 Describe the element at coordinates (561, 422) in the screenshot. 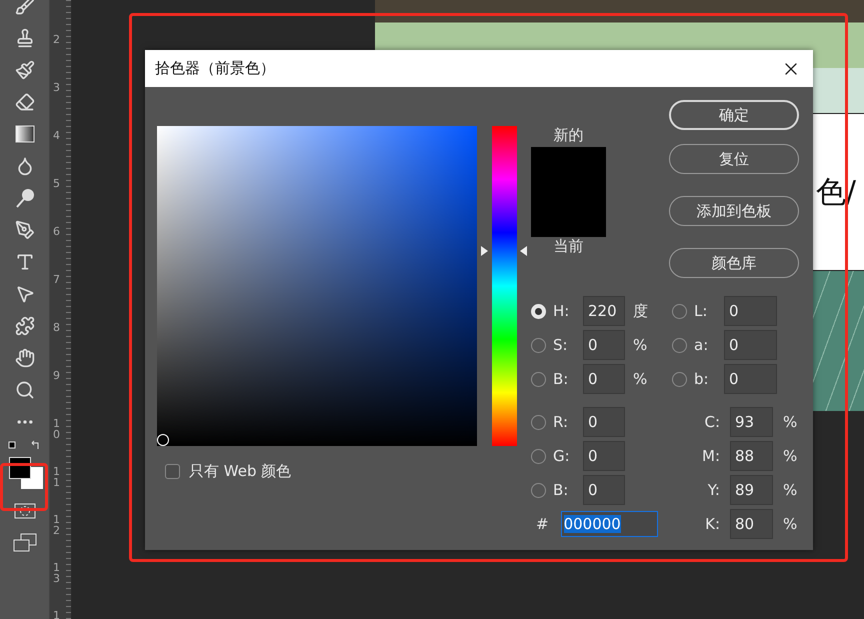

I see `field-label: R:` at that location.